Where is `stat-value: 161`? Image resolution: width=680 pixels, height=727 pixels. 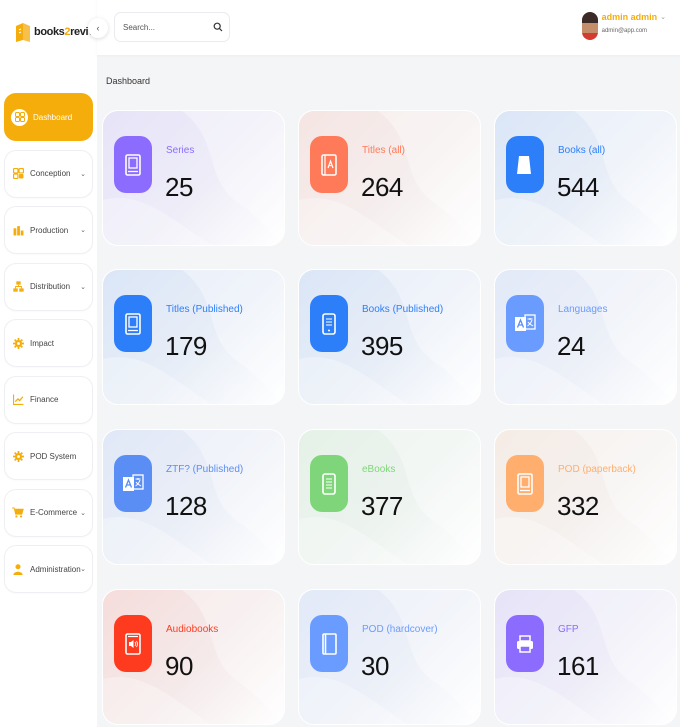
stat-value: 161 is located at coordinates (578, 666).